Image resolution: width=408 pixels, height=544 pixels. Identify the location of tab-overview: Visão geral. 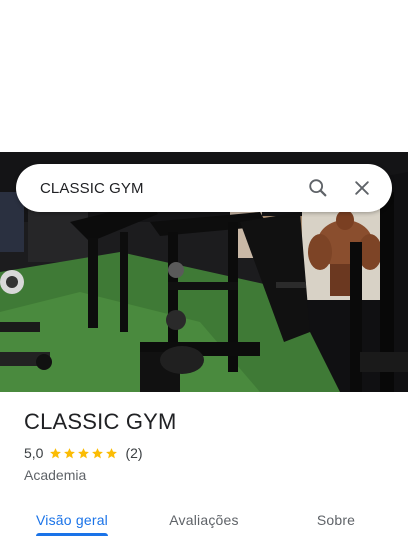
(72, 520).